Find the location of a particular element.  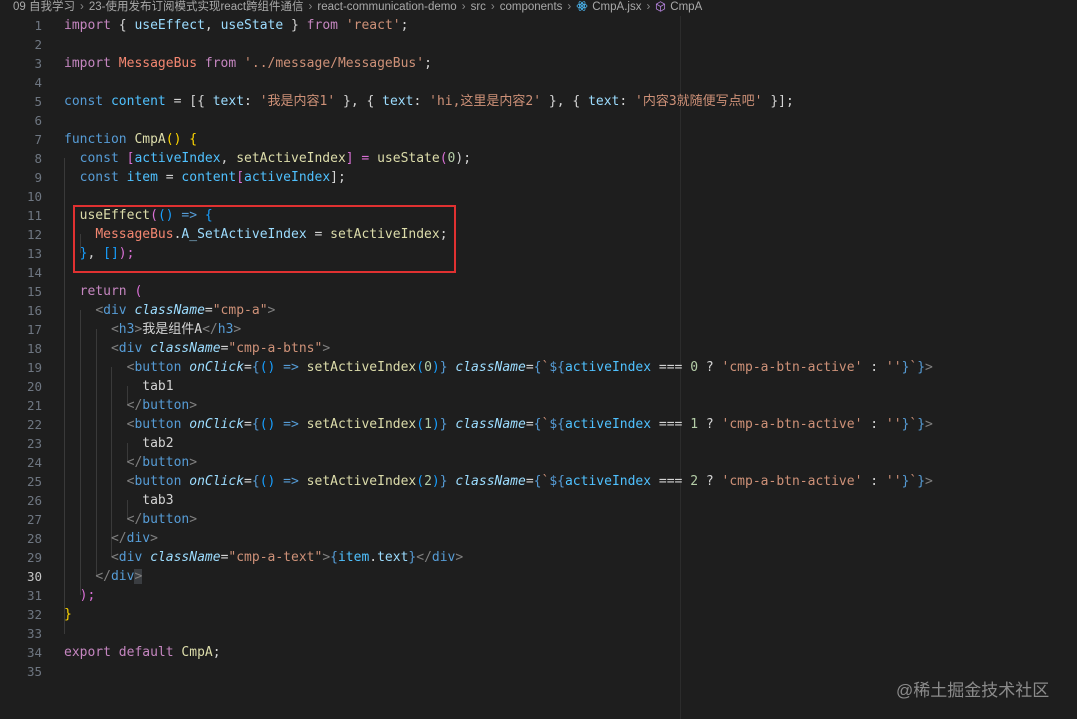

code-line: 31 is located at coordinates (538, 595).